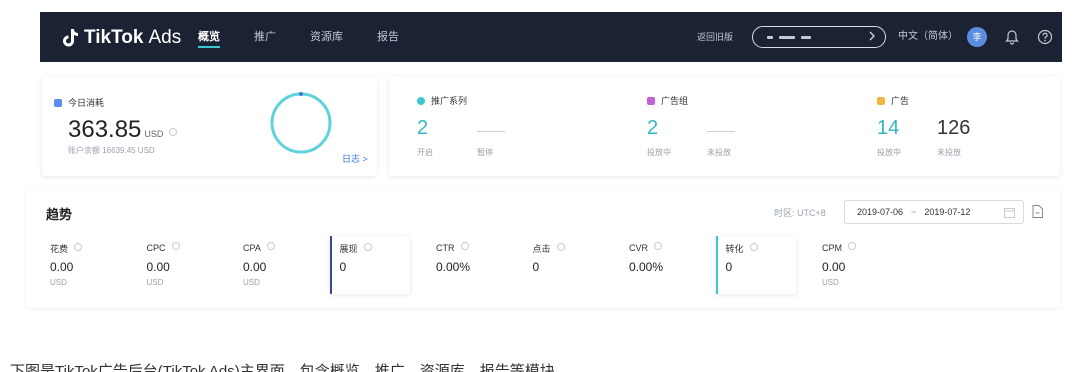 This screenshot has height=372, width=1080. Describe the element at coordinates (1009, 213) in the screenshot. I see `calendar-icon` at that location.